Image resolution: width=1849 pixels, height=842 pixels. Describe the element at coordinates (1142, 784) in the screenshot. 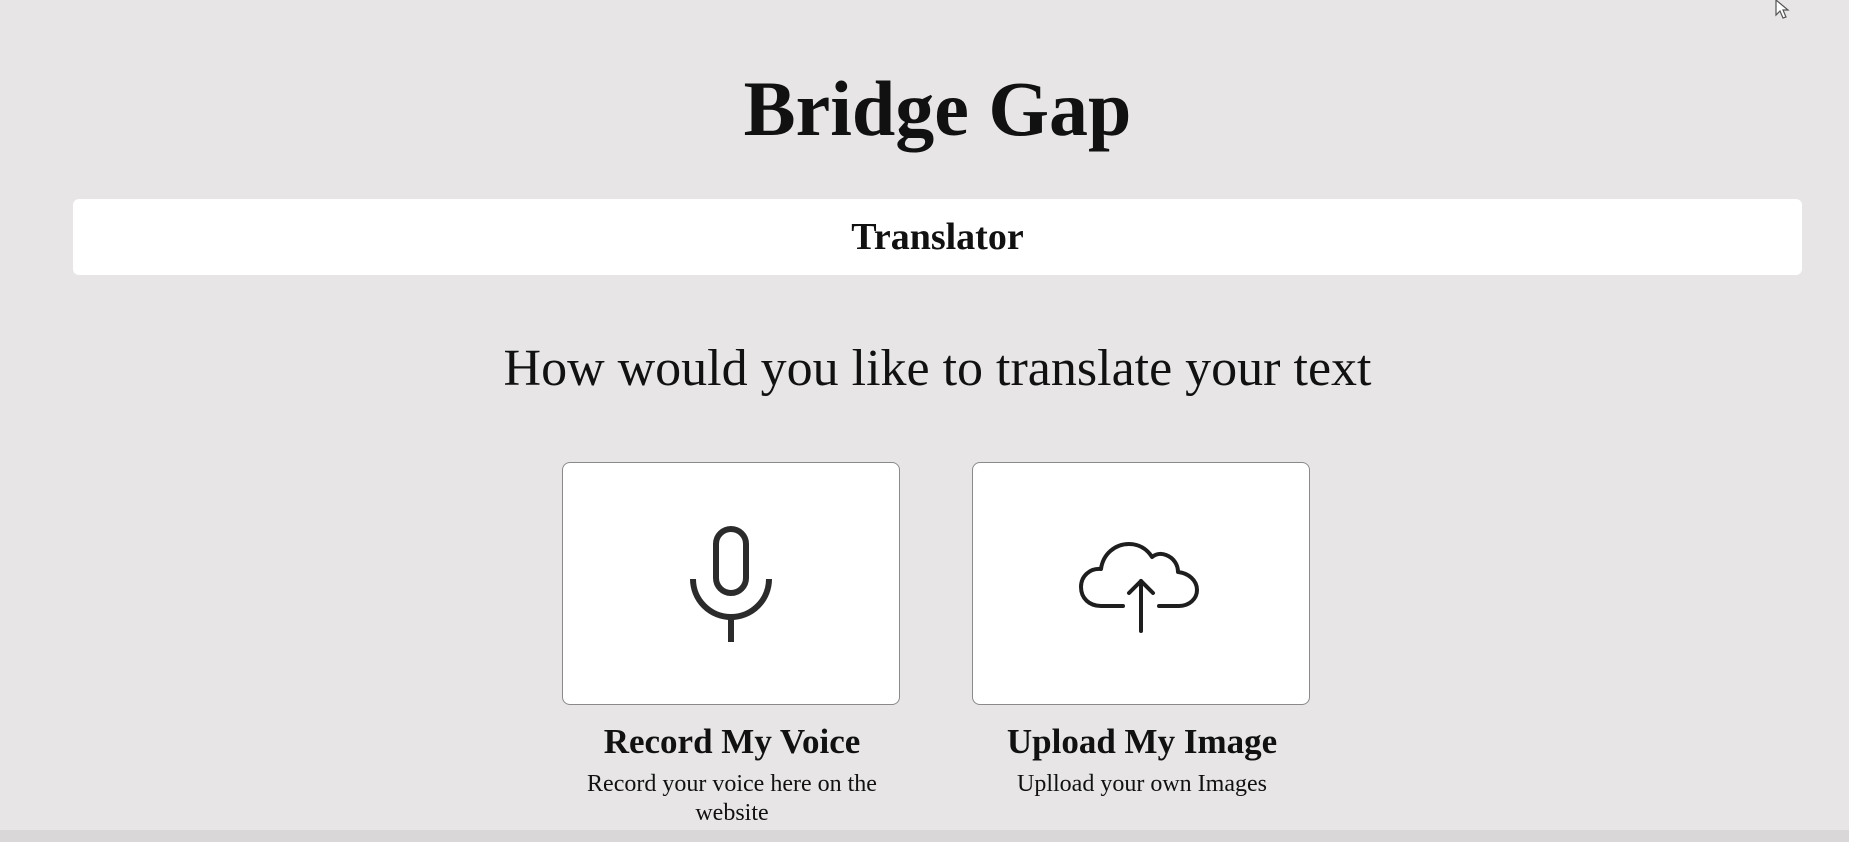

I see `upload-image-description: Uplload your own Images` at that location.